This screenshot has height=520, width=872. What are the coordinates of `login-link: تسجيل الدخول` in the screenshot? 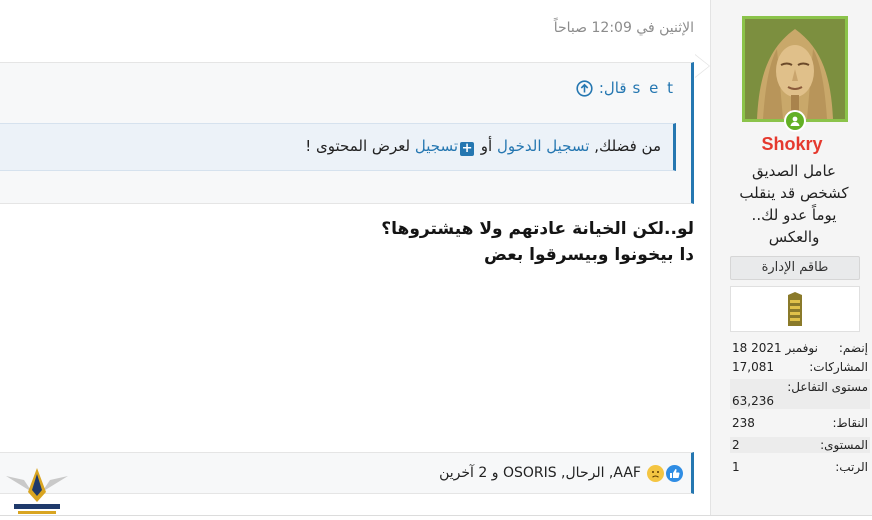 It's located at (543, 146).